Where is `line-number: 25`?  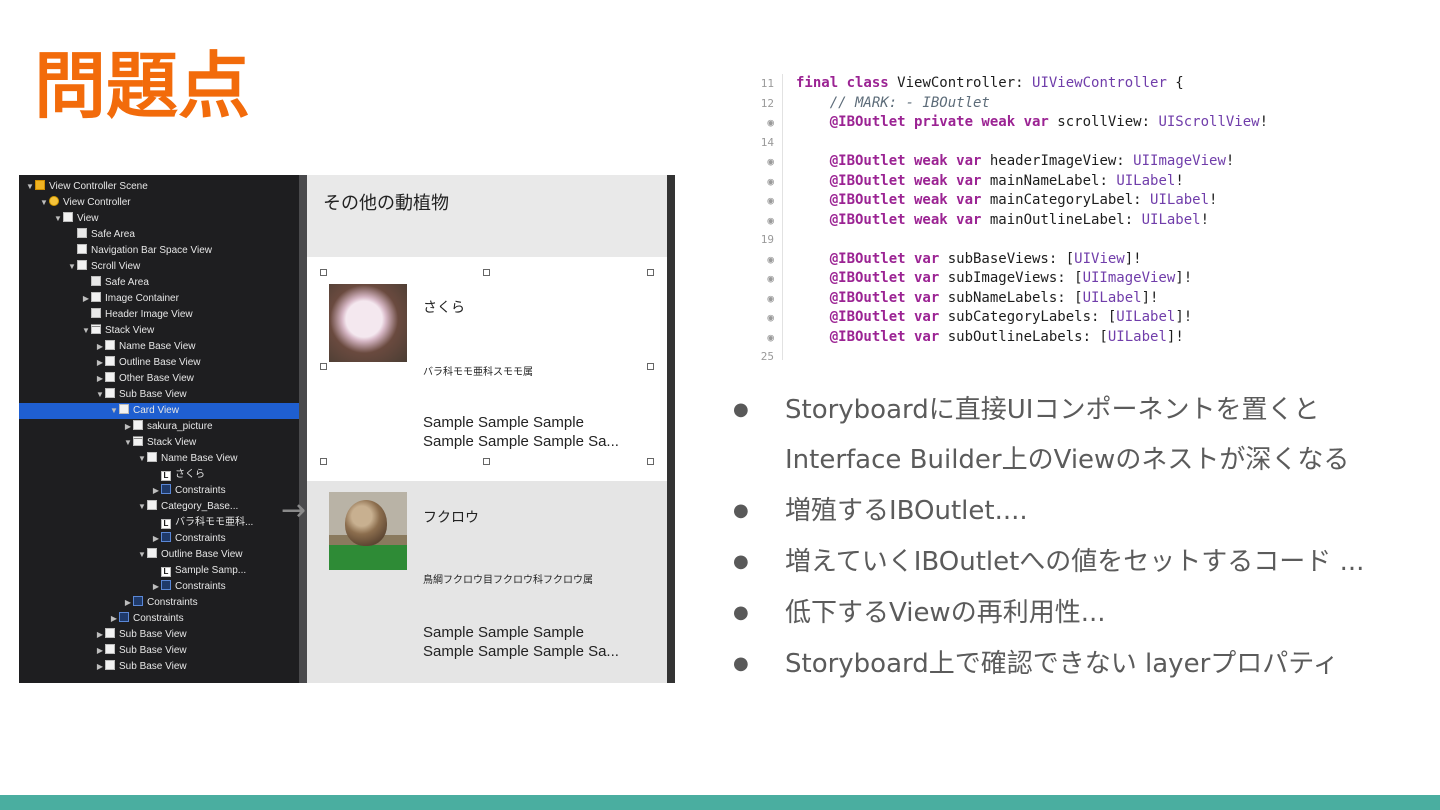
line-number: 25 is located at coordinates (762, 357).